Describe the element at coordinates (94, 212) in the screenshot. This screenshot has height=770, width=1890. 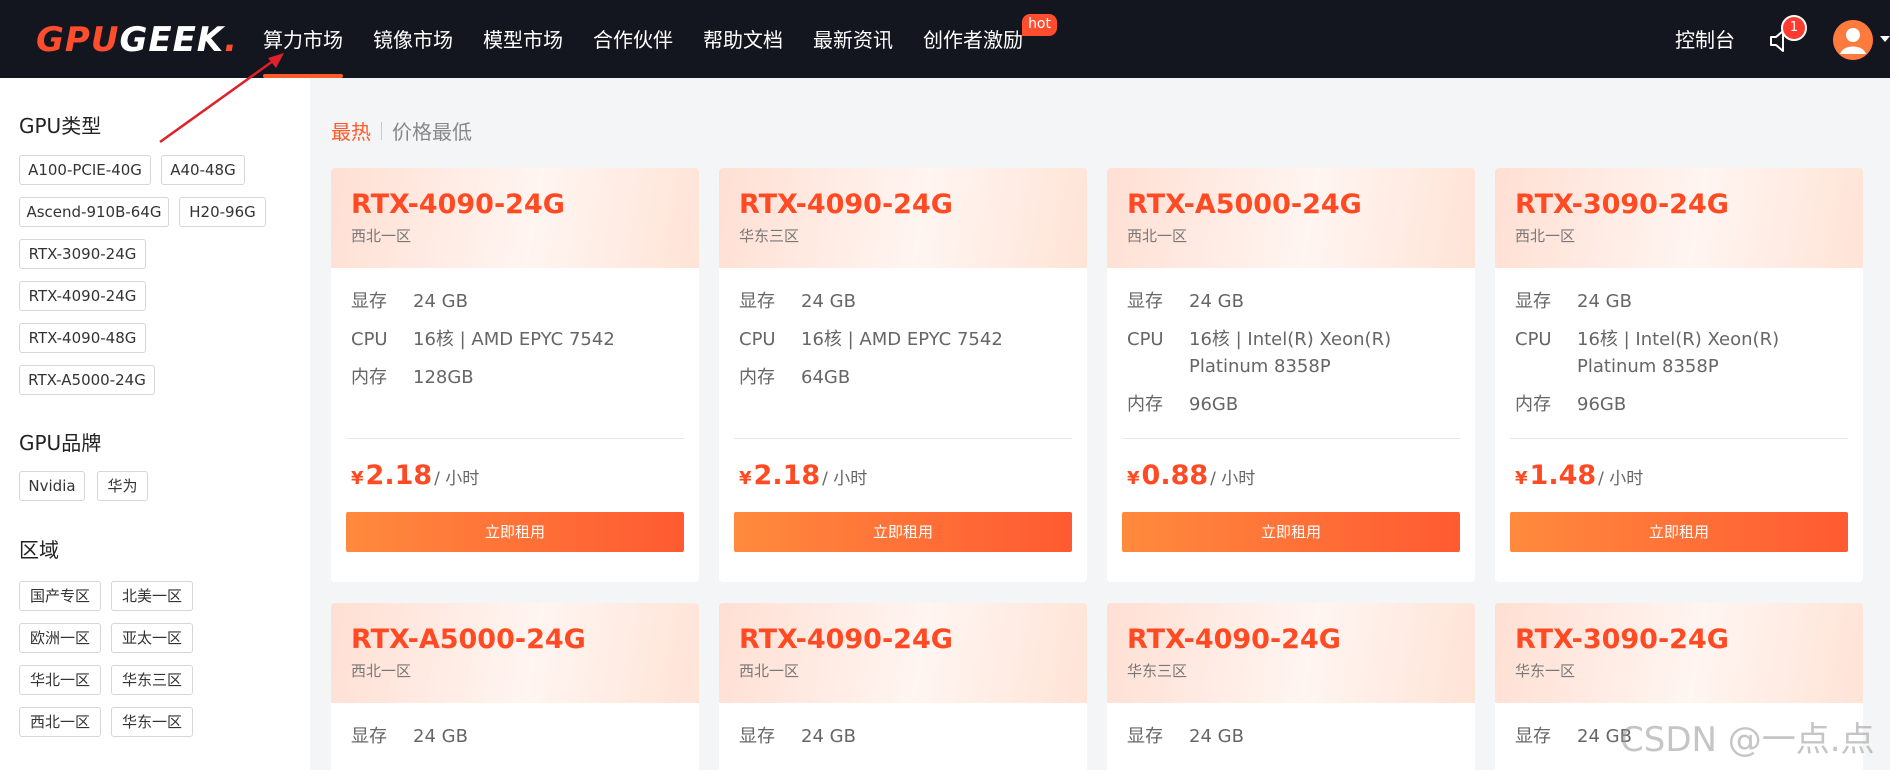
I see `filter-chip-gpu-type: Ascend-910B-64G` at that location.